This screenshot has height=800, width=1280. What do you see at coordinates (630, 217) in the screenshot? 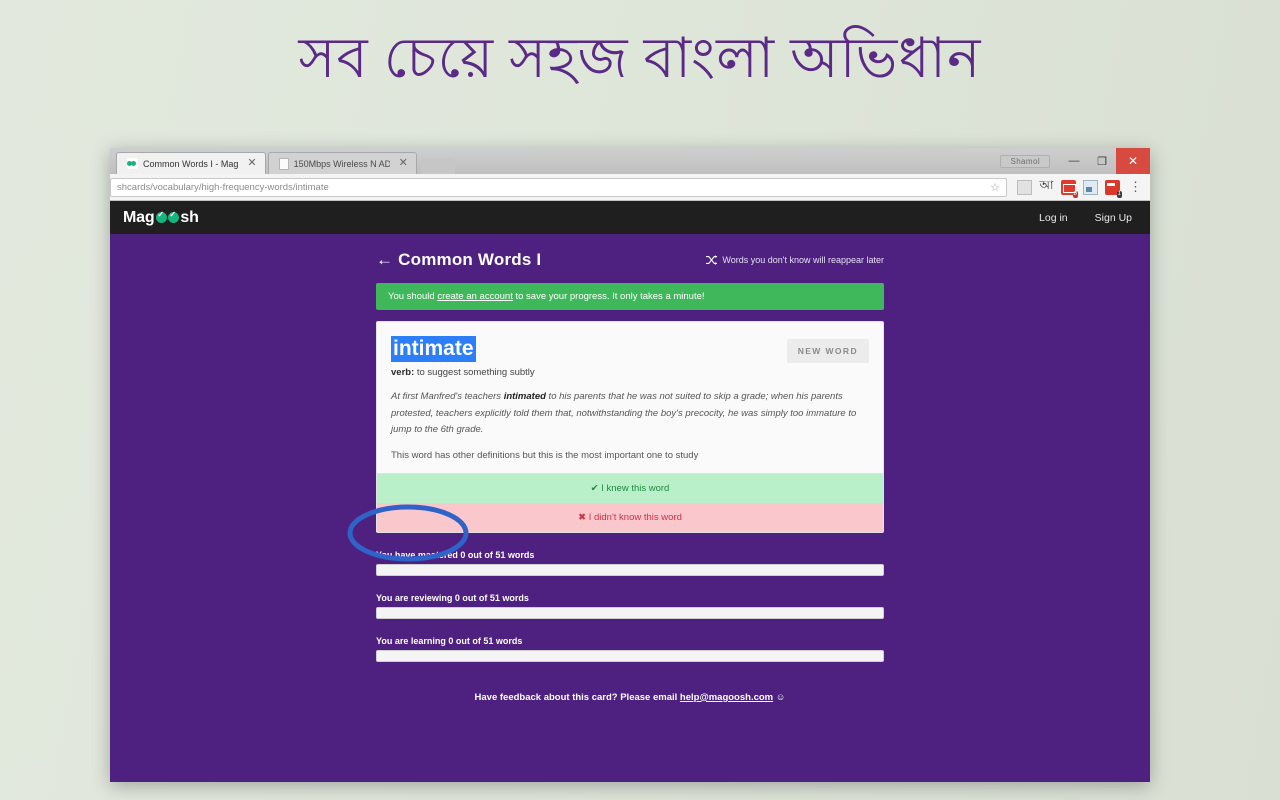
I see `site-navbar: Mag sh Log in Sign Up` at bounding box center [630, 217].